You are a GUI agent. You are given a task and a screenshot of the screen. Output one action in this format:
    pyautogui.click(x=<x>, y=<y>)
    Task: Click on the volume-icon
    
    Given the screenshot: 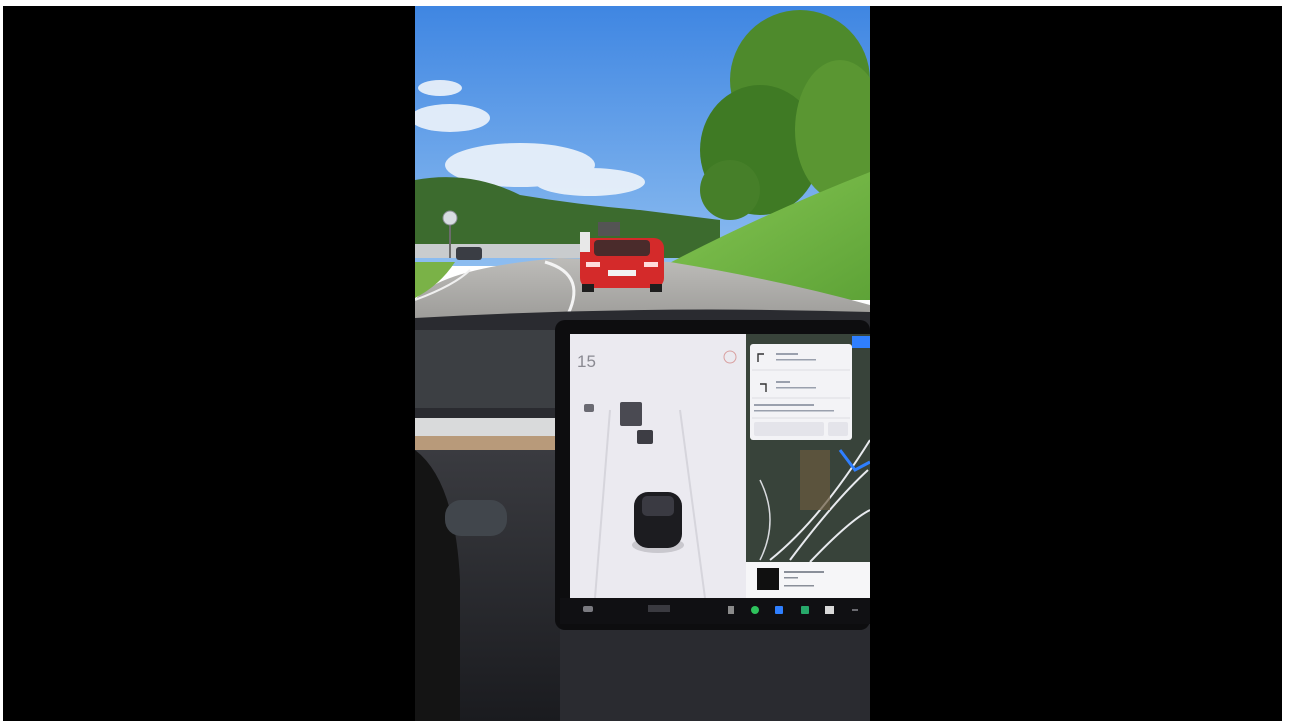 What is the action you would take?
    pyautogui.click(x=855, y=610)
    